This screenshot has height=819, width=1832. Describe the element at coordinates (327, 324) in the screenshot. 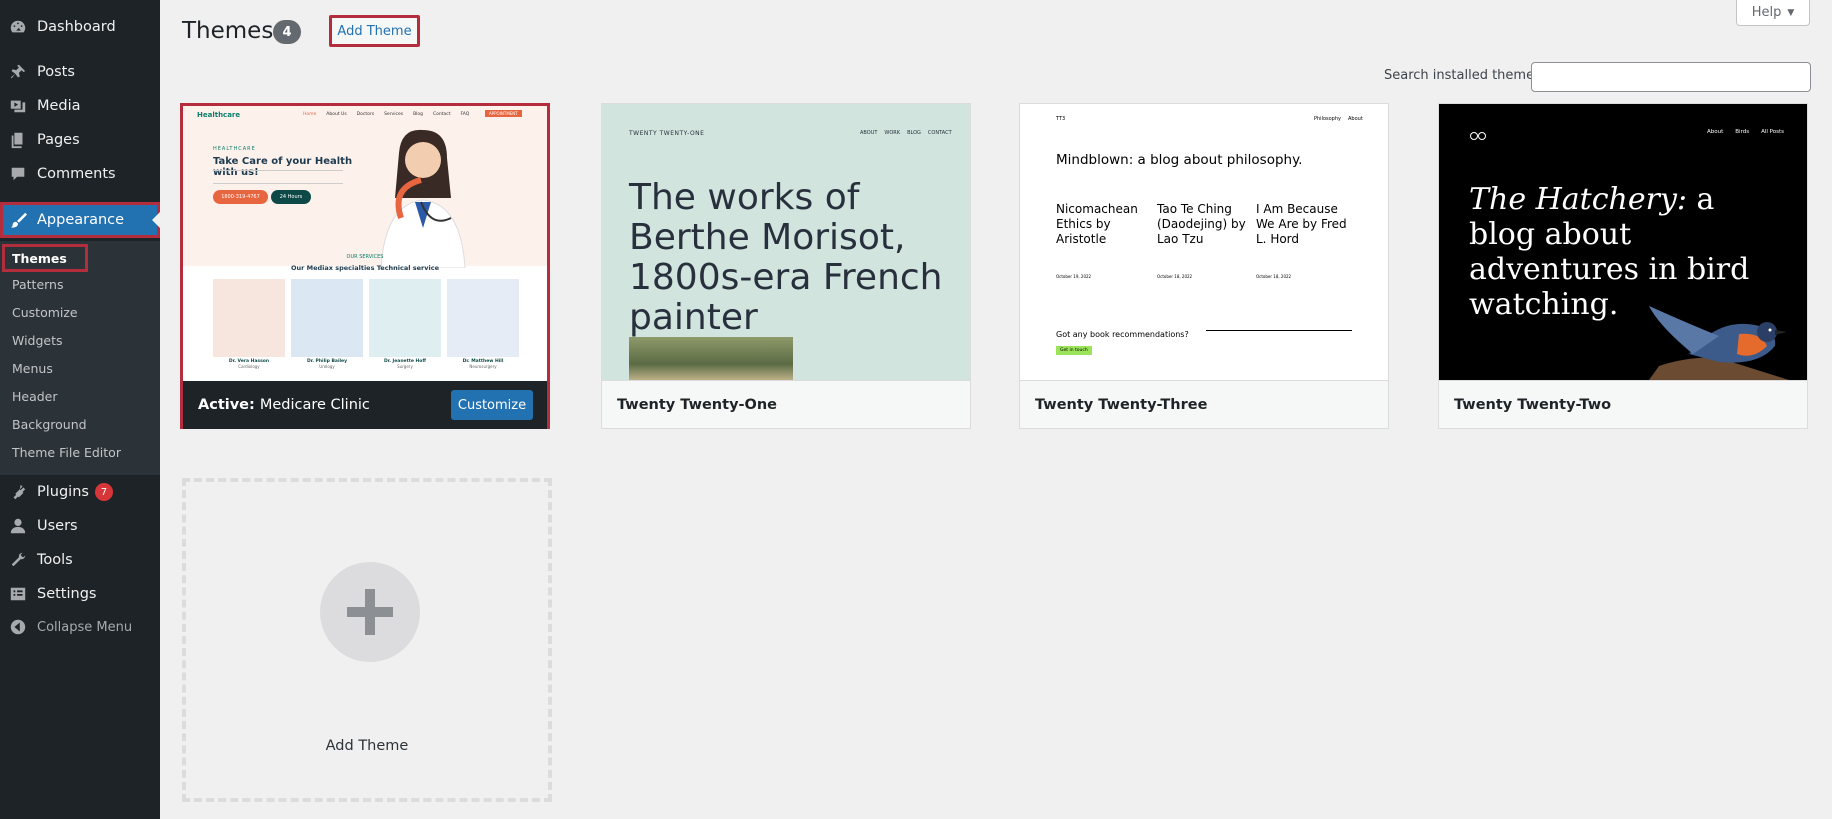

I see `doctor-card: Dr. Philip Bailey Urology` at that location.